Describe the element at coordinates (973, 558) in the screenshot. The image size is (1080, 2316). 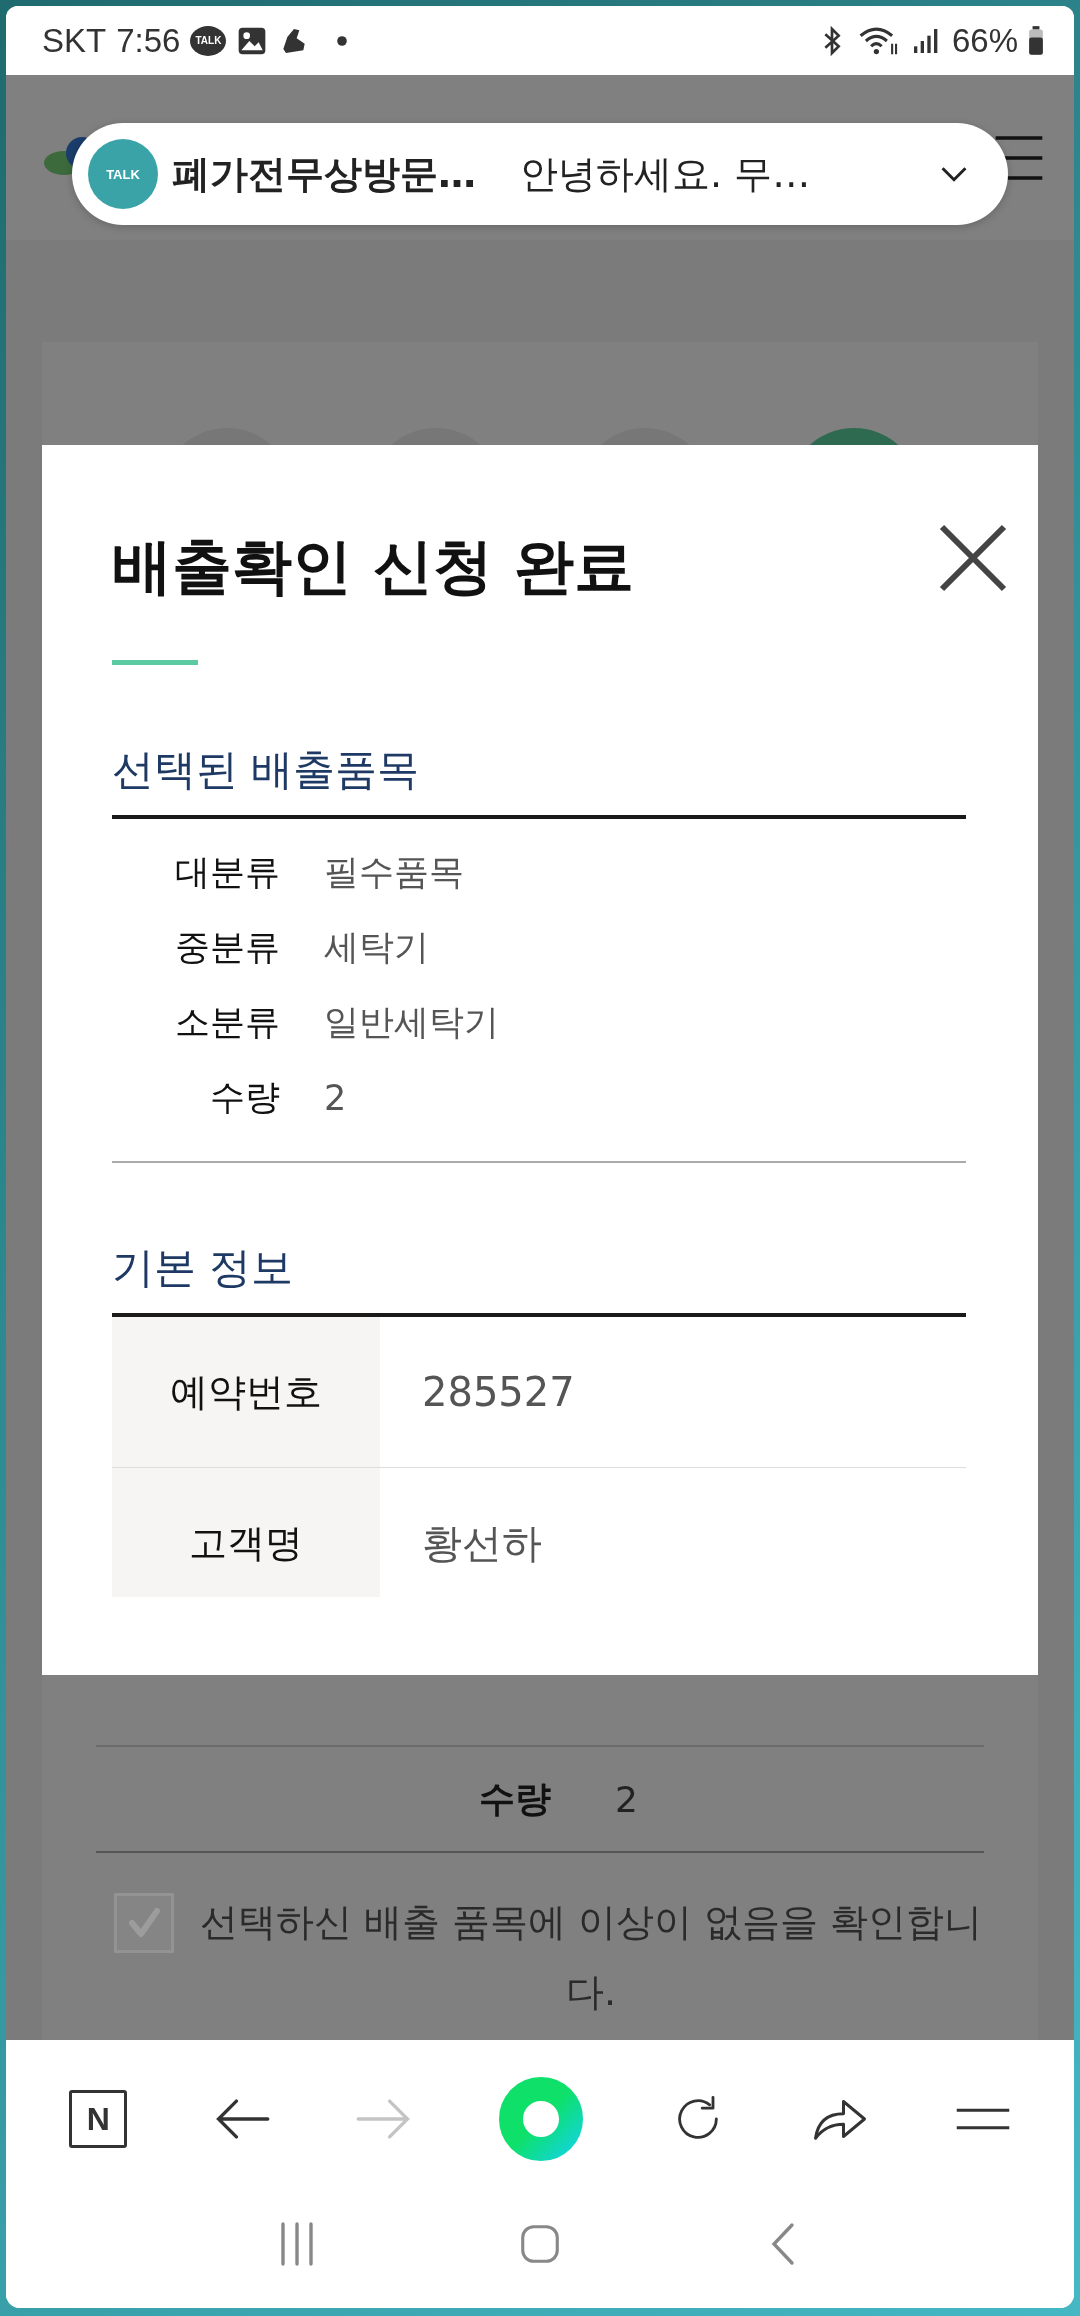
I see `close-icon` at that location.